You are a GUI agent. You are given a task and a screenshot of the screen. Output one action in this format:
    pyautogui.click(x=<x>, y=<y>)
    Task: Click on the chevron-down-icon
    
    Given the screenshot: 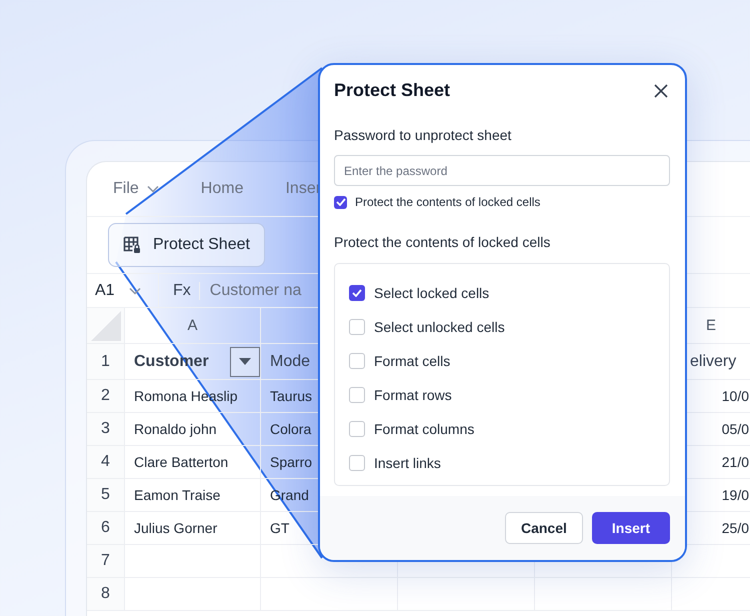 What is the action you would take?
    pyautogui.click(x=134, y=290)
    